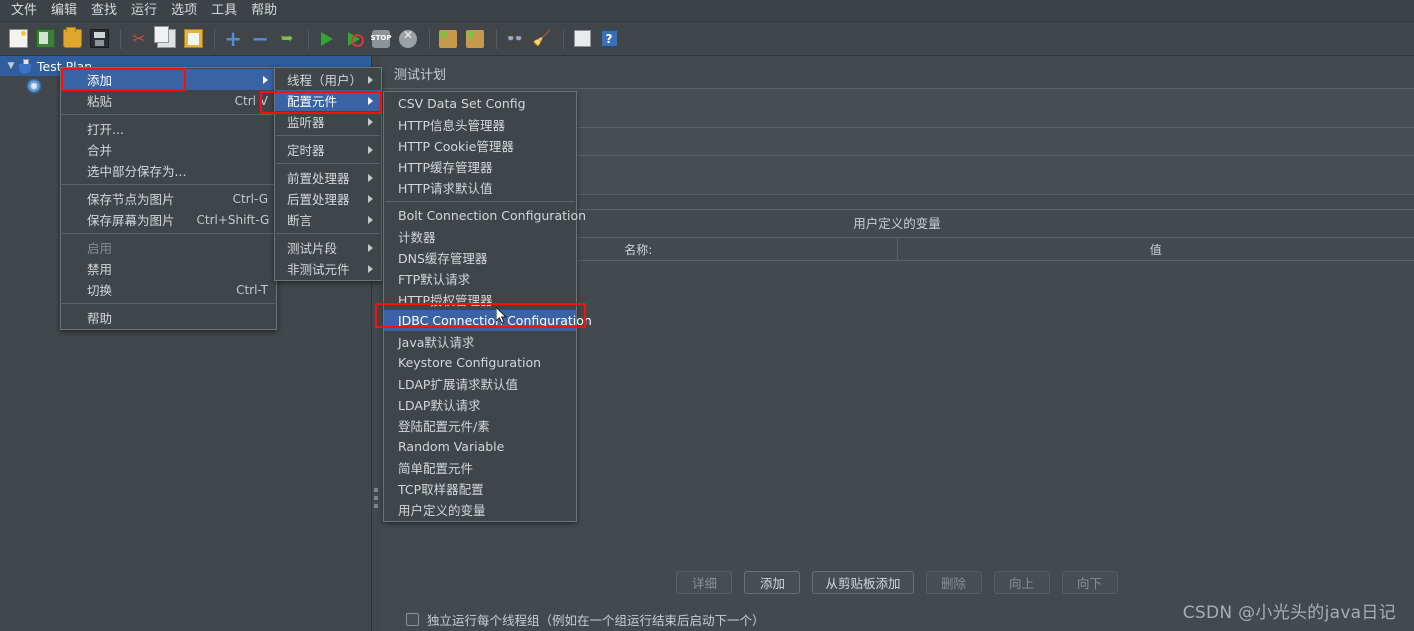 The width and height of the screenshot is (1414, 631). I want to click on menu-bar: 文件 编辑 查找 运行 选项 工具 帮助, so click(707, 11).